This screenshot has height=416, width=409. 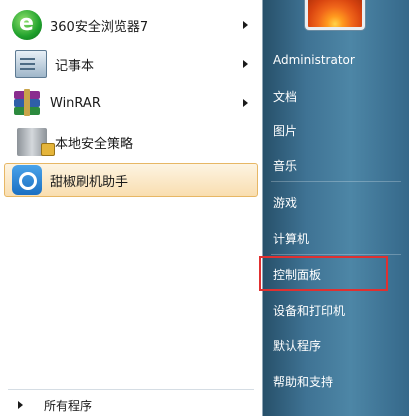 I want to click on devices-printers-link: 设备和打印机, so click(x=336, y=310).